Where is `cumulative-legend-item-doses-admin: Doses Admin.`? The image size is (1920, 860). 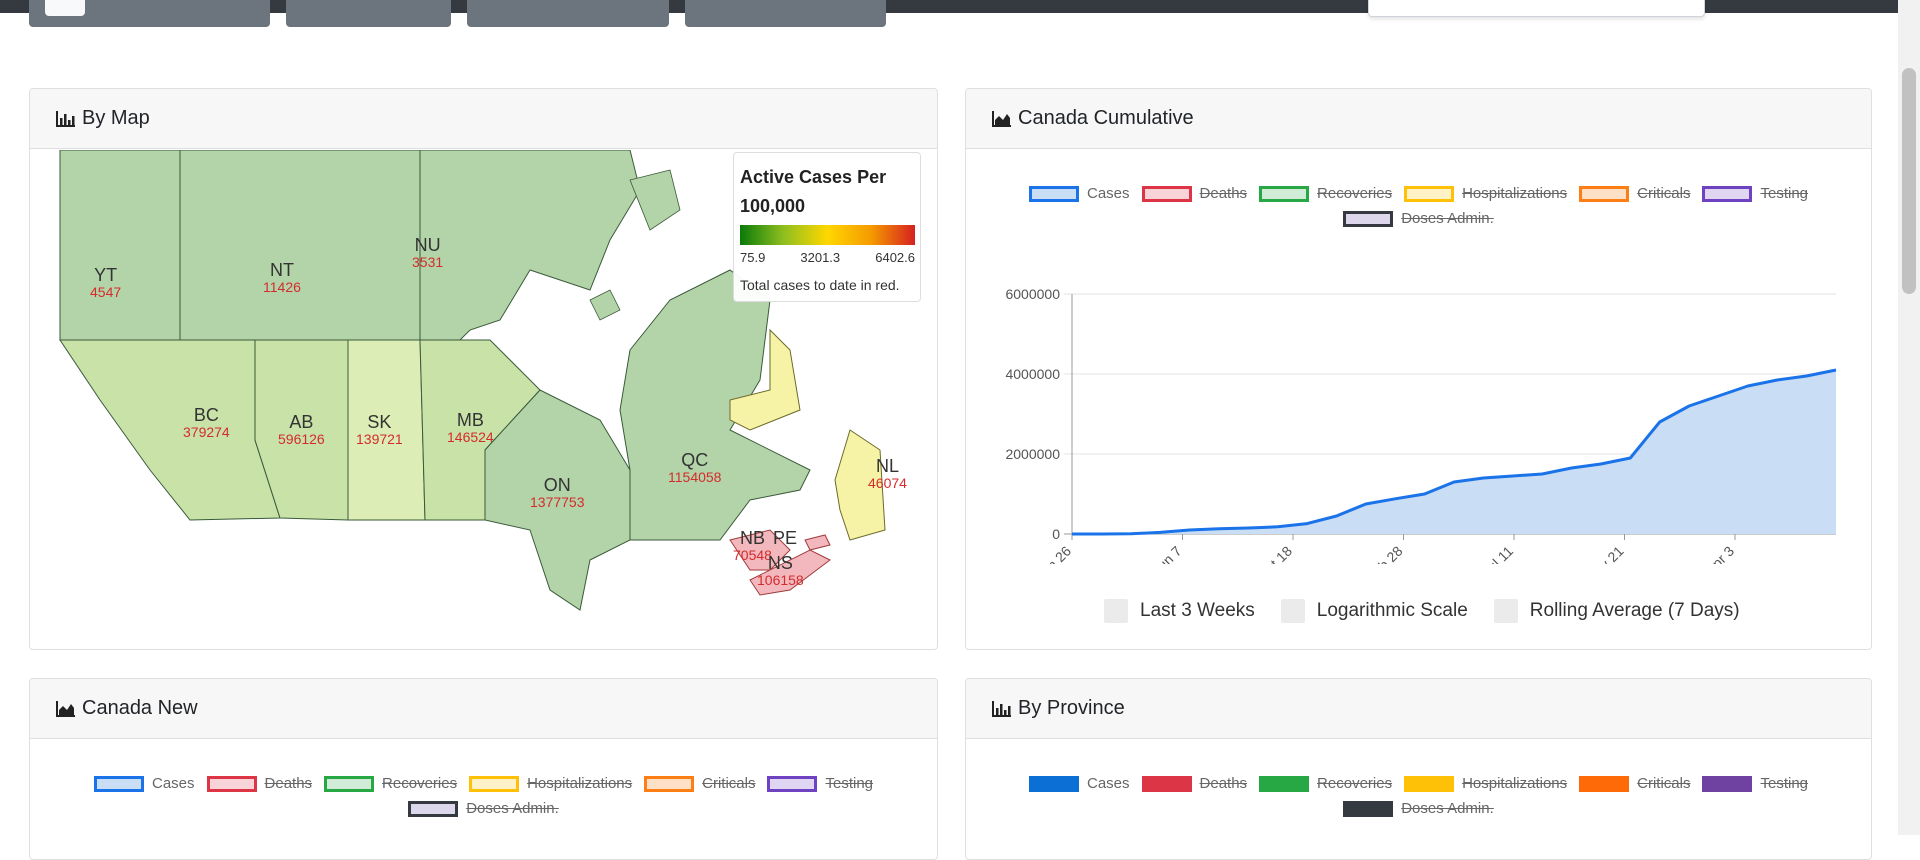 cumulative-legend-item-doses-admin: Doses Admin. is located at coordinates (1418, 218).